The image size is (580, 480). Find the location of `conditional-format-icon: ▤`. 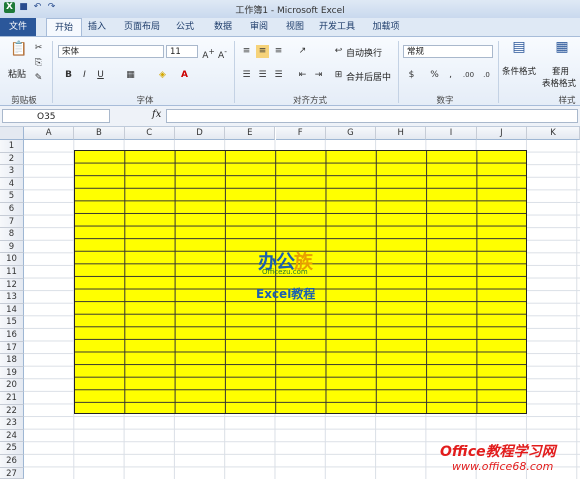

conditional-format-icon: ▤ is located at coordinates (519, 49).